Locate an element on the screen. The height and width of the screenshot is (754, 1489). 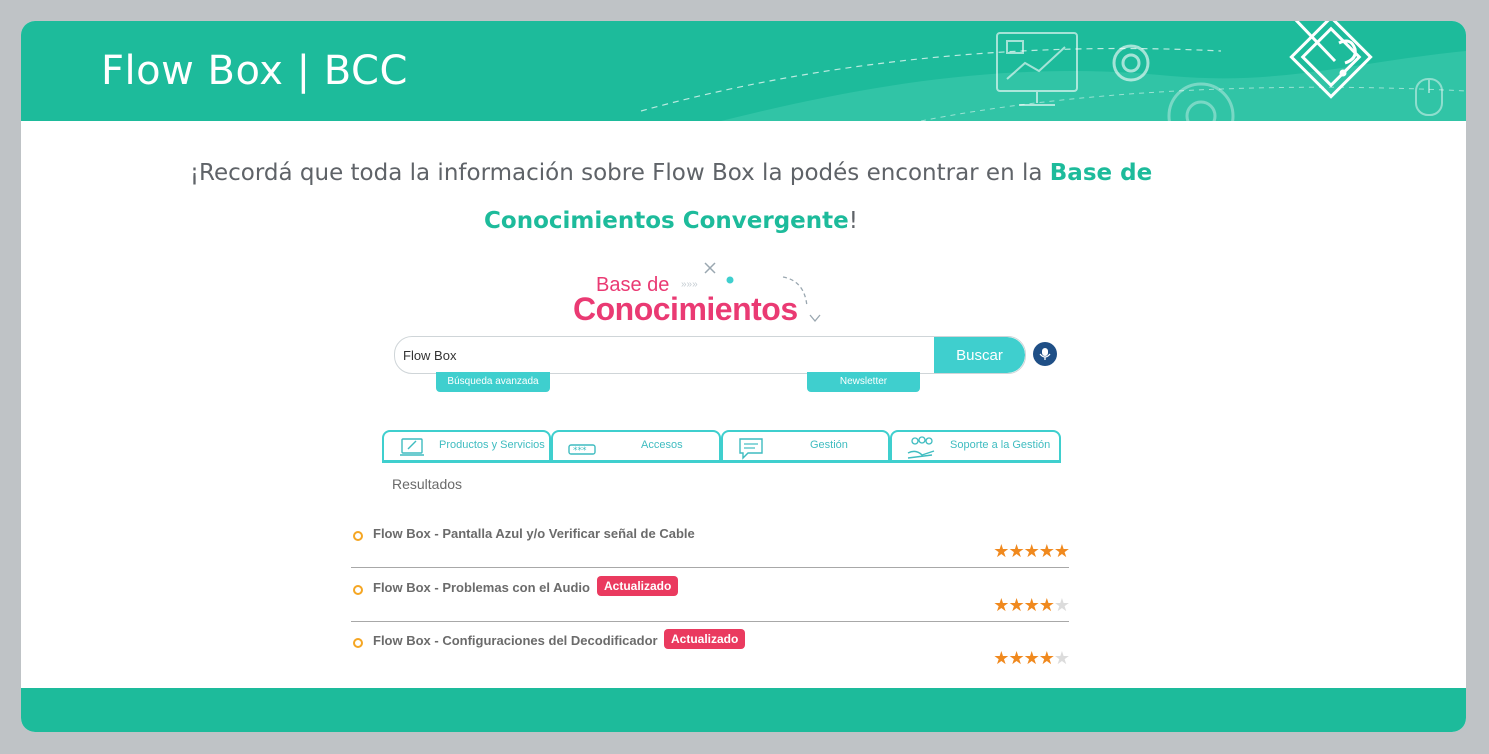
tab-soporte-gestion: Soporte a la Gestión is located at coordinates (975, 446).